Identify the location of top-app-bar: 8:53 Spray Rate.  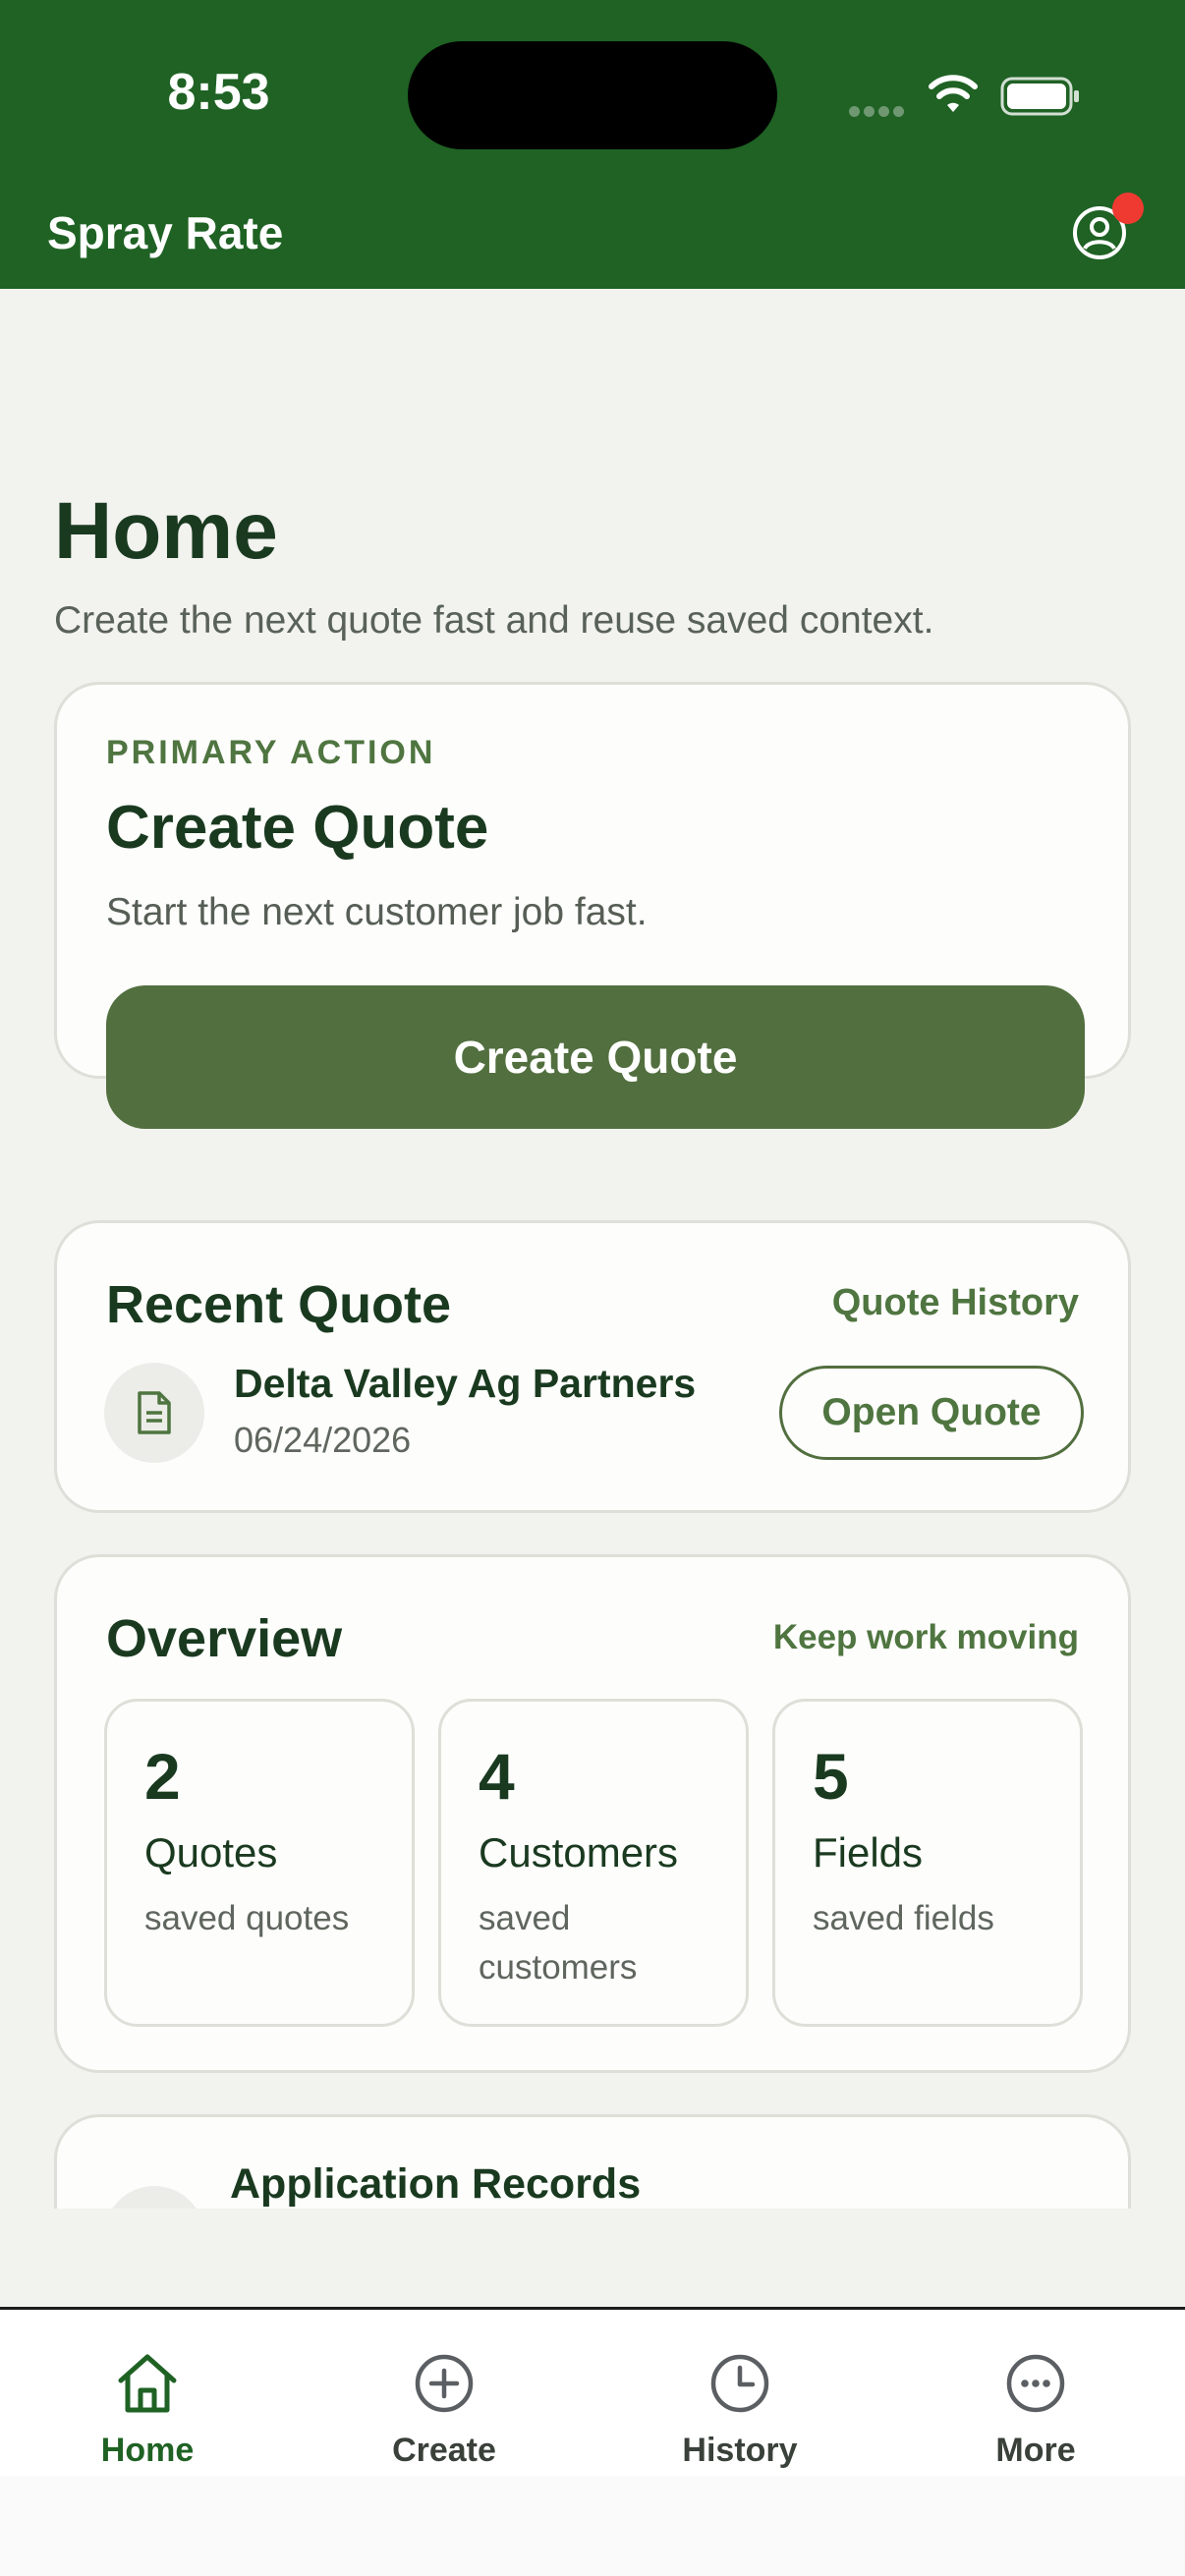
(592, 144).